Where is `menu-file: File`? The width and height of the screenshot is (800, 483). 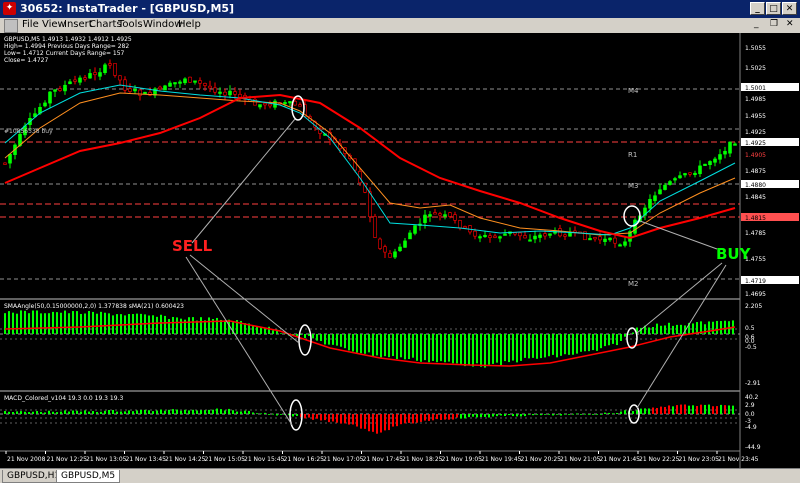 menu-file: File is located at coordinates (30, 24).